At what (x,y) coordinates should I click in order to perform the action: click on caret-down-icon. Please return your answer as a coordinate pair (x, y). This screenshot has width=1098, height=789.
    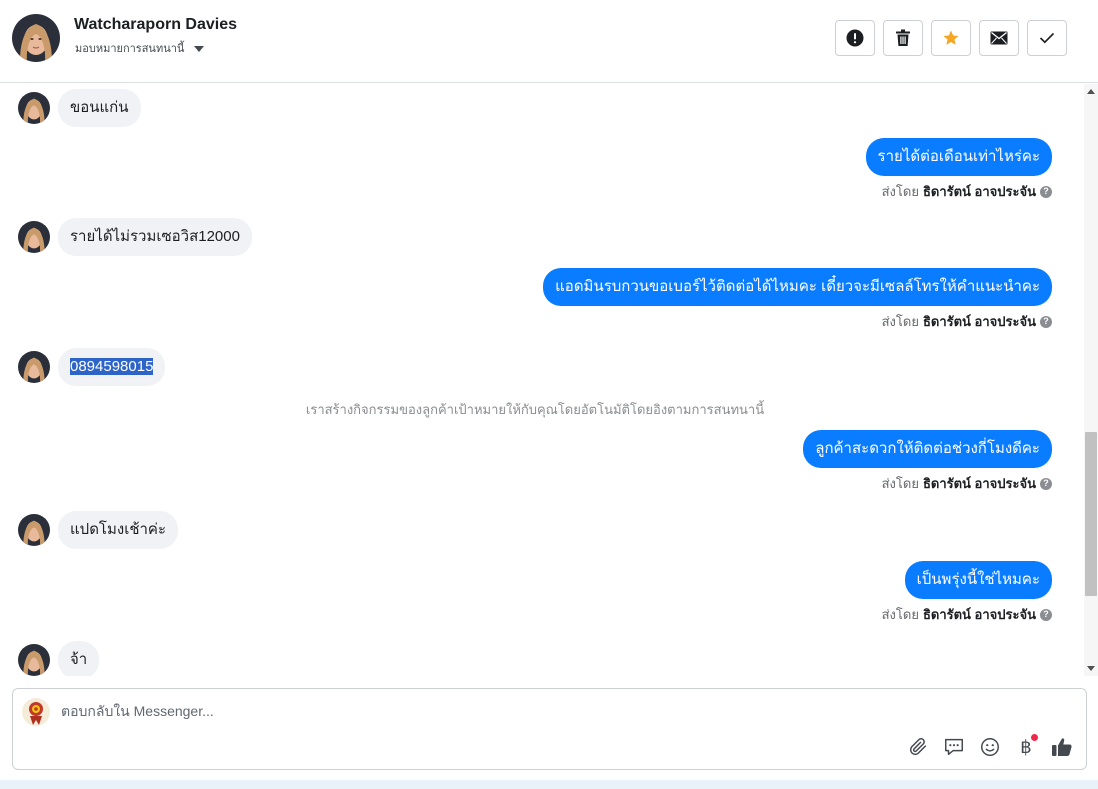
    Looking at the image, I should click on (199, 49).